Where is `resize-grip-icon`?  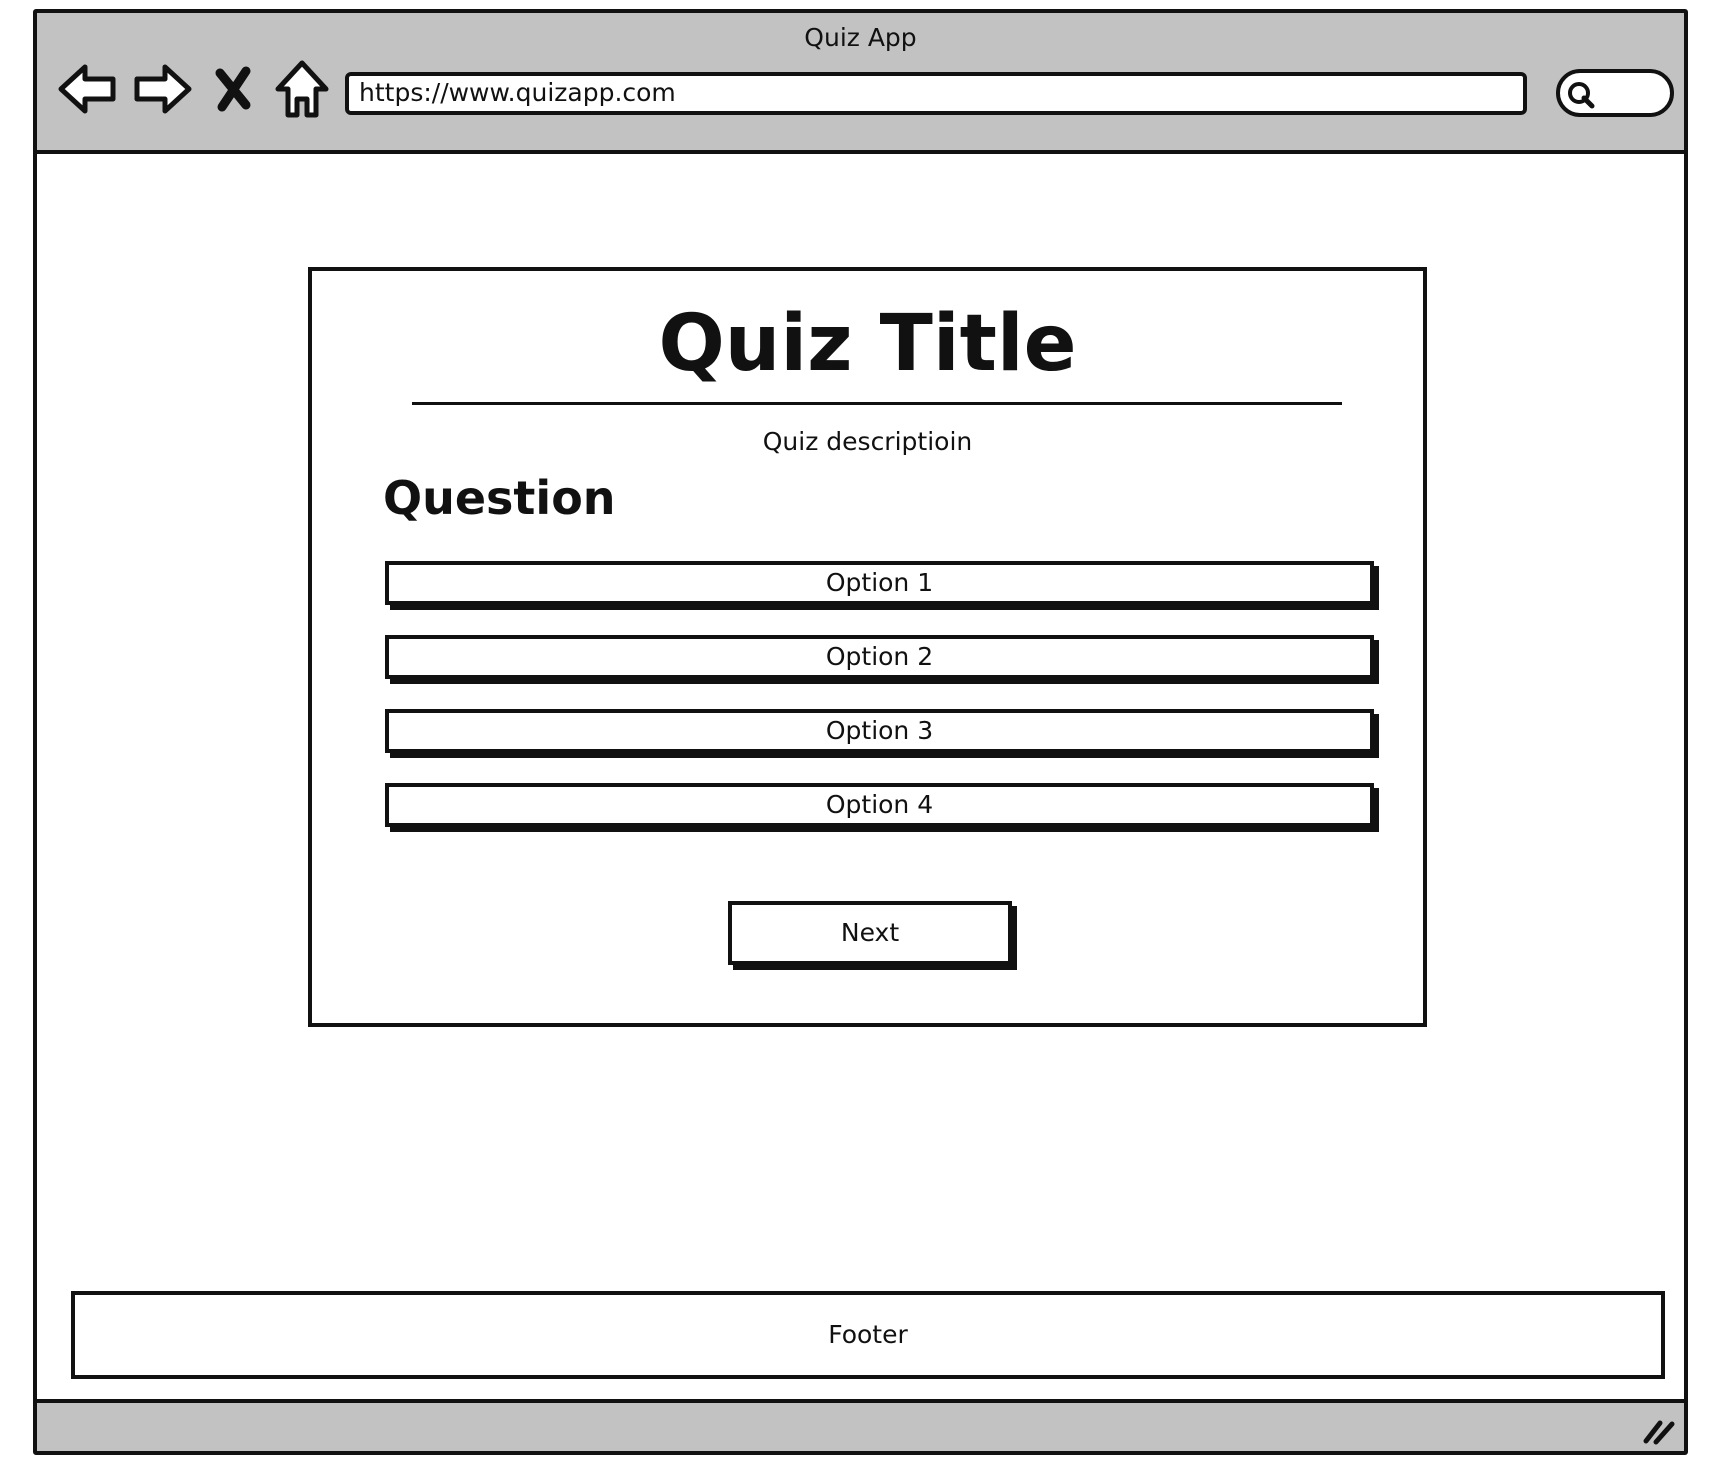 resize-grip-icon is located at coordinates (1659, 1430).